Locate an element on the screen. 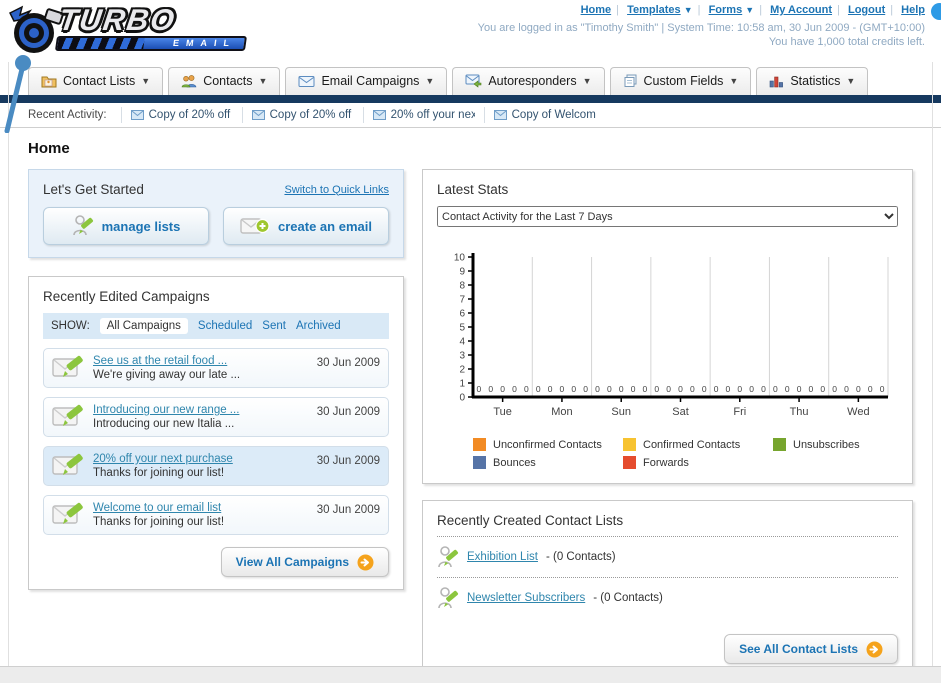 The height and width of the screenshot is (683, 941). see-all-contact-lists-button: See All Contact Lists is located at coordinates (811, 649).